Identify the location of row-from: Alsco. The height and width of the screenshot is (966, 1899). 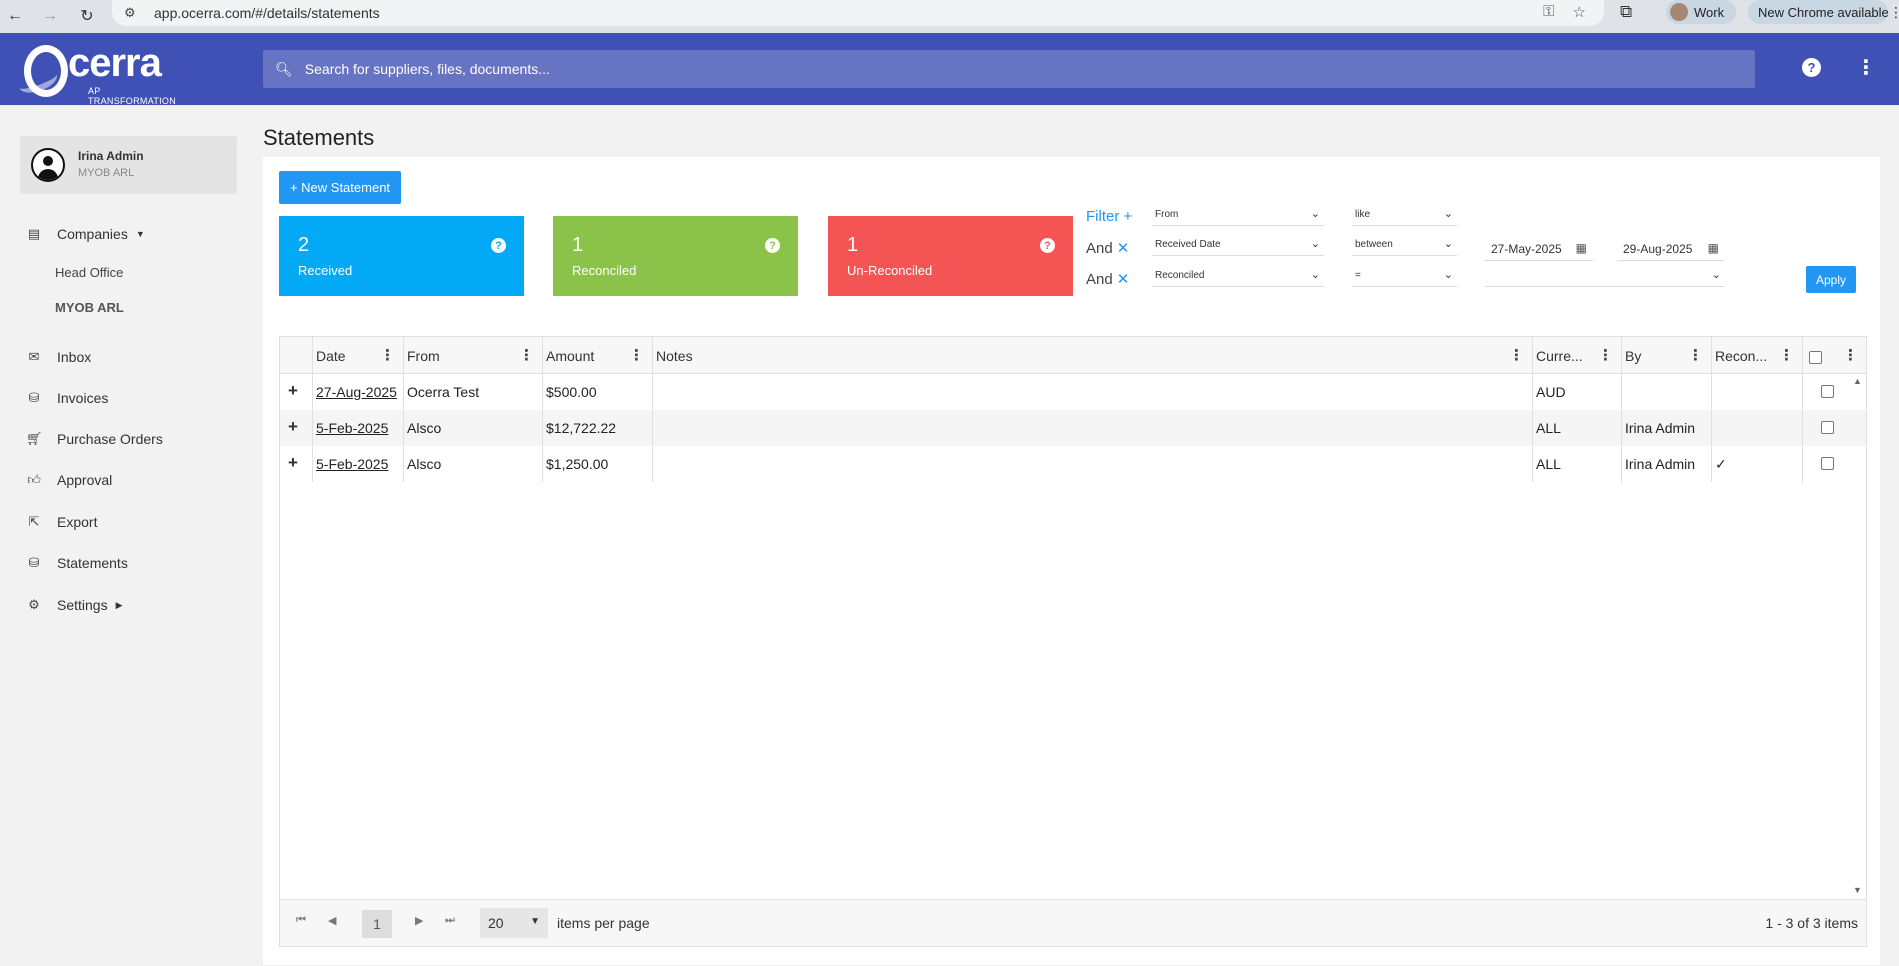
(472, 428).